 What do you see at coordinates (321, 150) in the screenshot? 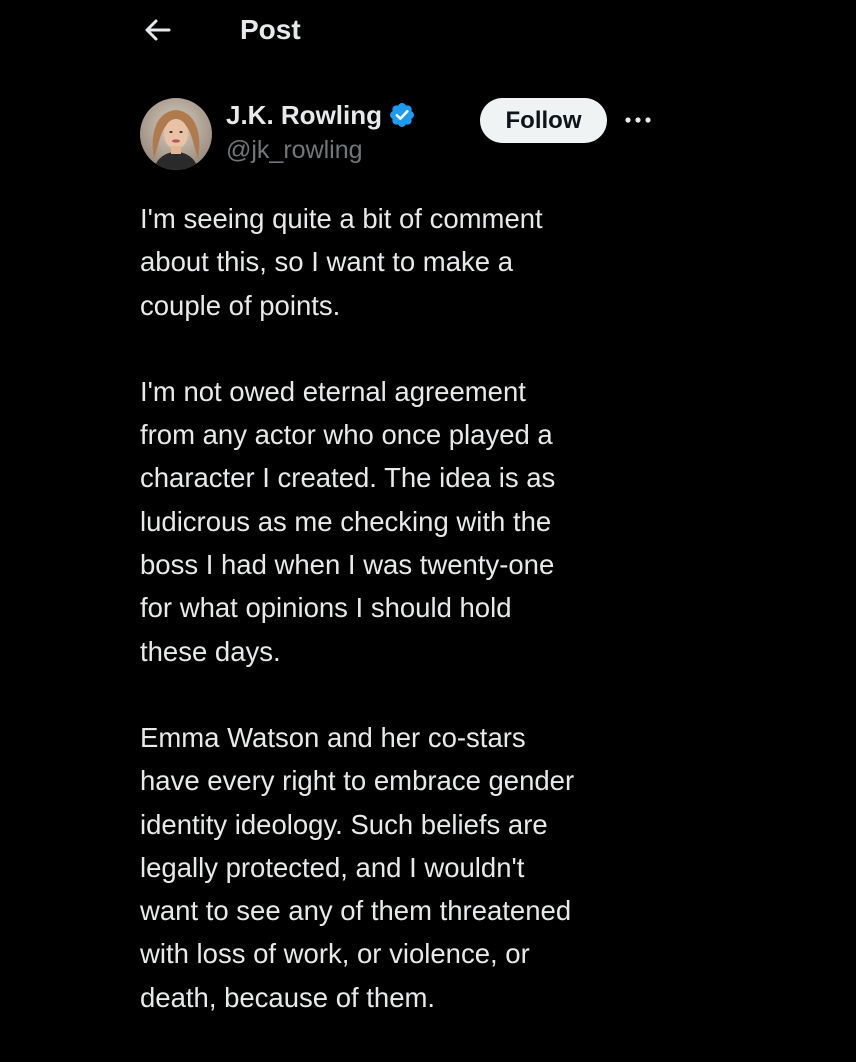
I see `handle: @jk_rowling` at bounding box center [321, 150].